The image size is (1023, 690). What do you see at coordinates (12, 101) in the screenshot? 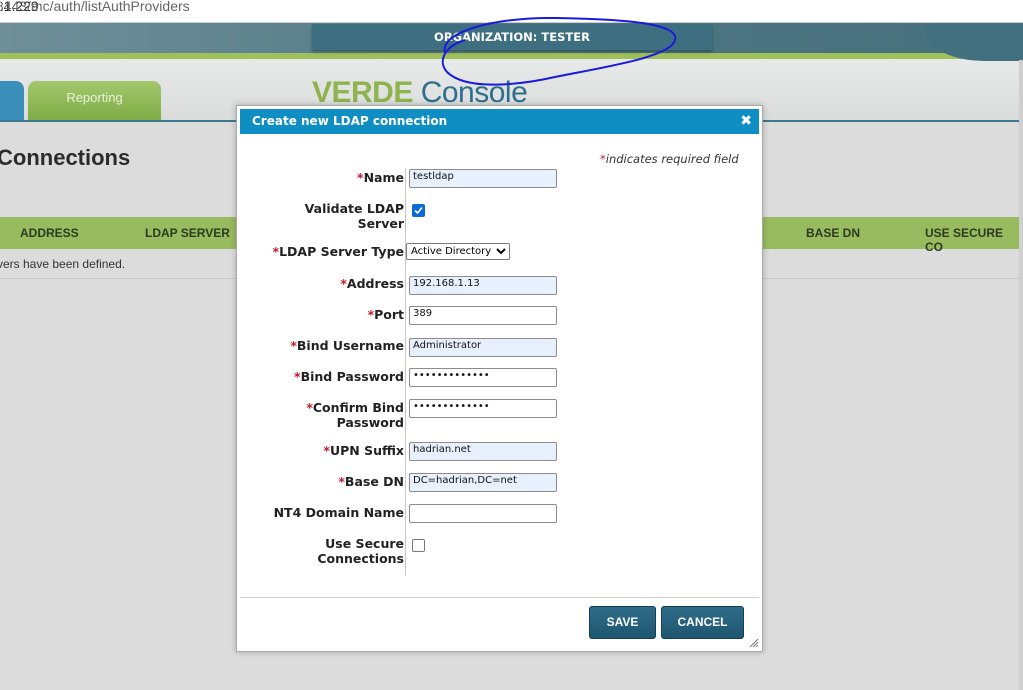
I see `tab-active` at bounding box center [12, 101].